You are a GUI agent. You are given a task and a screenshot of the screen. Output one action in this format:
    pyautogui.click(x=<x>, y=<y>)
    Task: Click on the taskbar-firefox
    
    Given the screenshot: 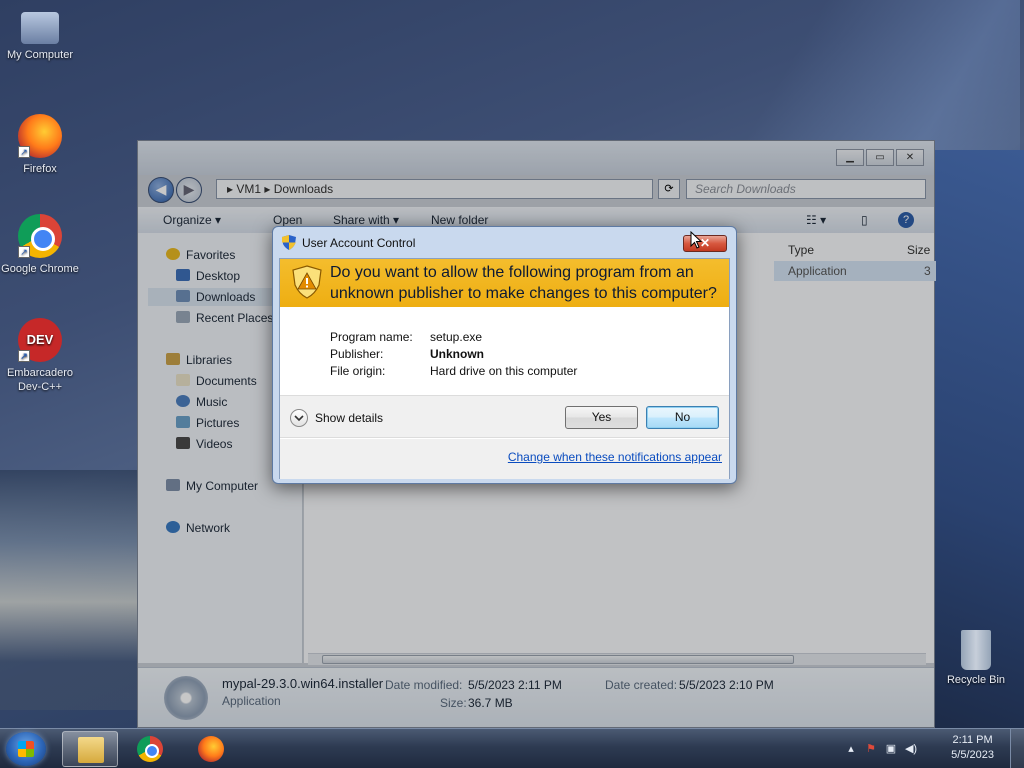 What is the action you would take?
    pyautogui.click(x=211, y=749)
    